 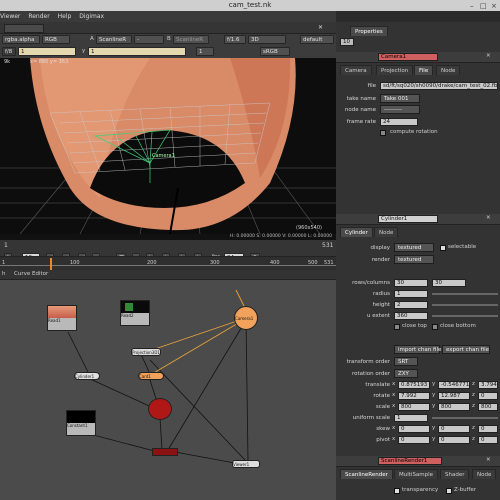 What do you see at coordinates (465, 418) in the screenshot?
I see `uniform-scale-slider` at bounding box center [465, 418].